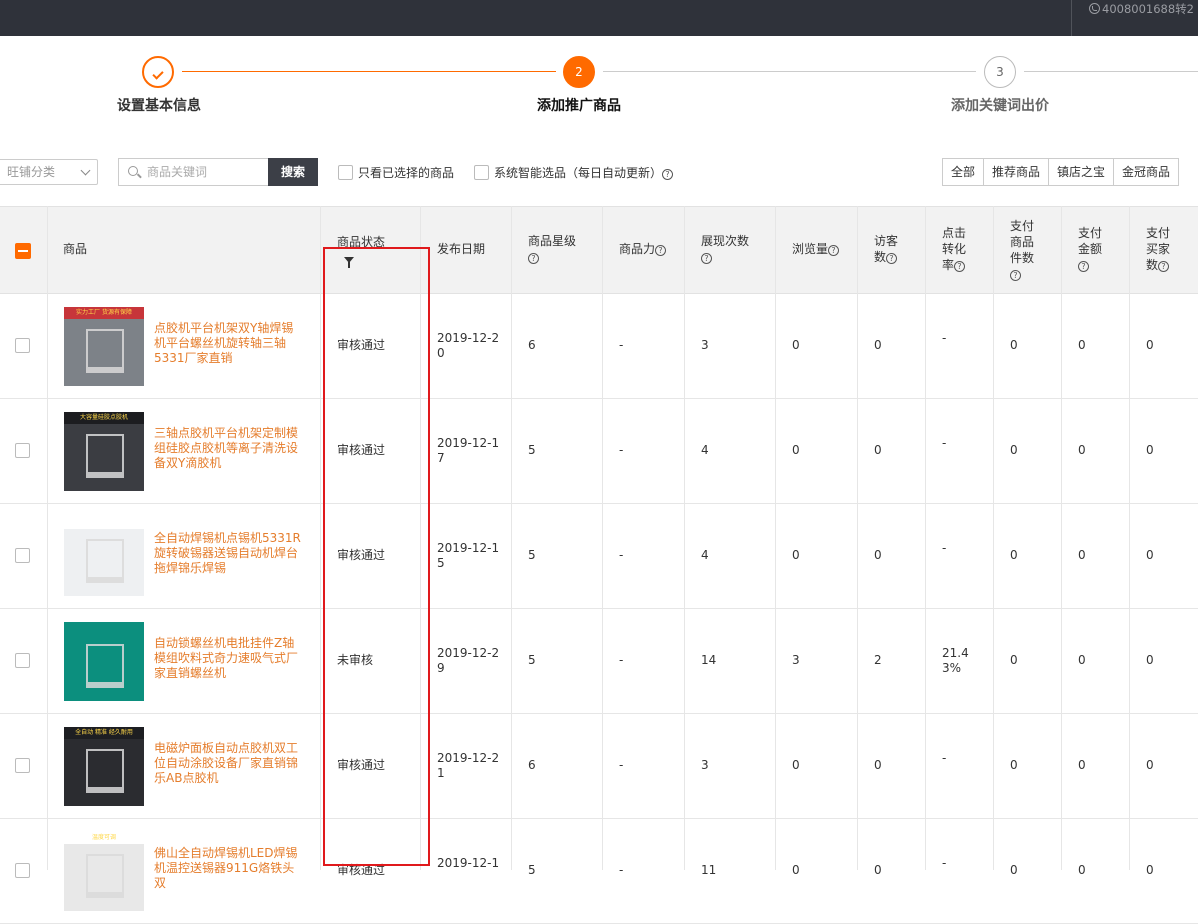  I want to click on cell-conv: 21.43%, so click(955, 660).